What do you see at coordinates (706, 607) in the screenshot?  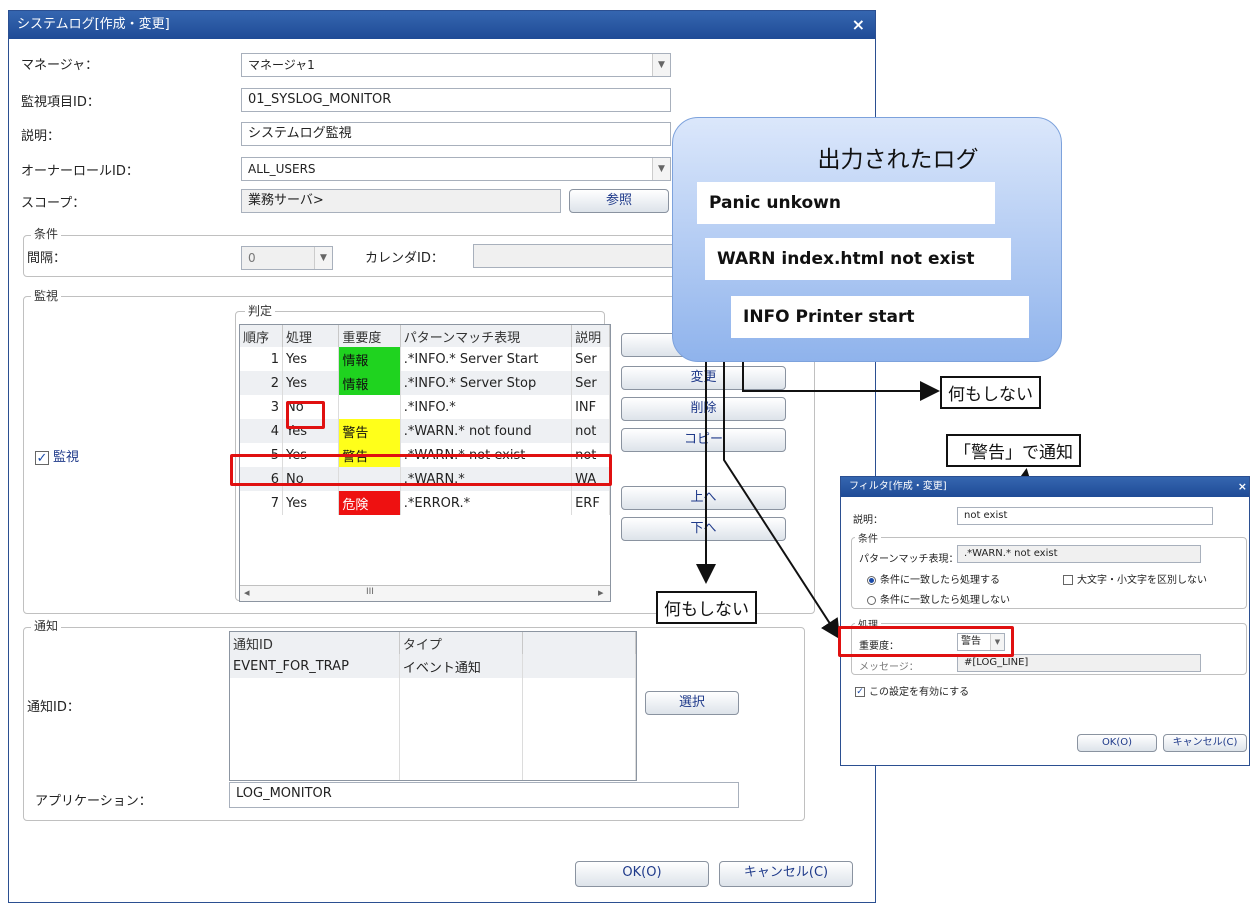 I see `note-do-nothing-1: 何もしない` at bounding box center [706, 607].